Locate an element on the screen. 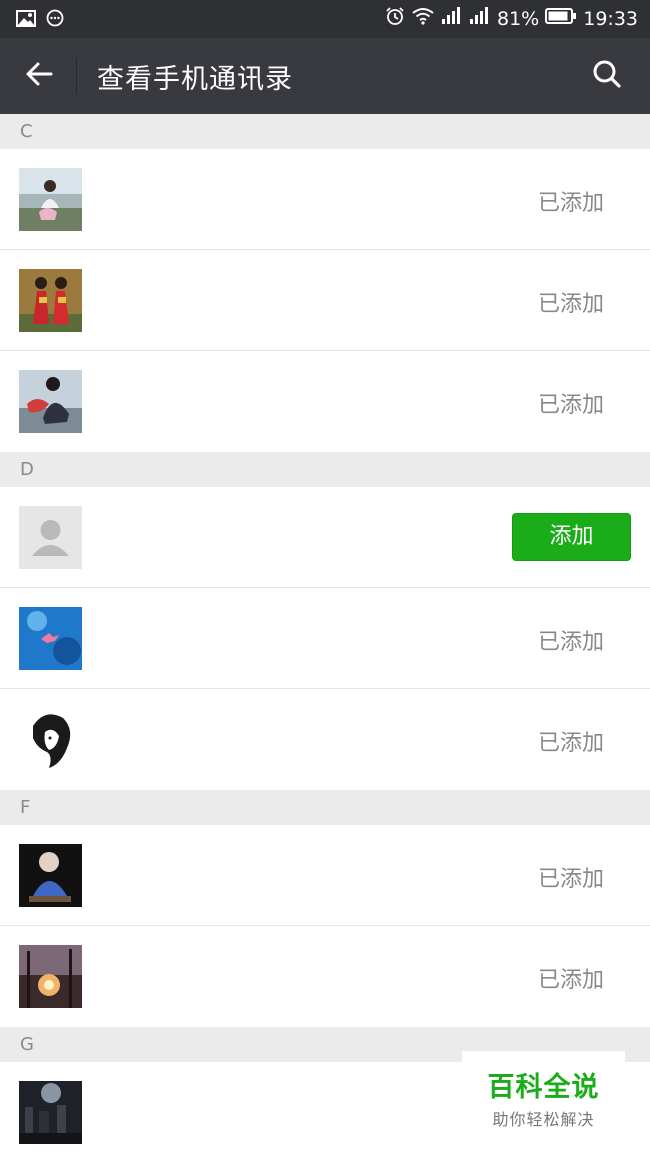  back-arrow-icon is located at coordinates (39, 76).